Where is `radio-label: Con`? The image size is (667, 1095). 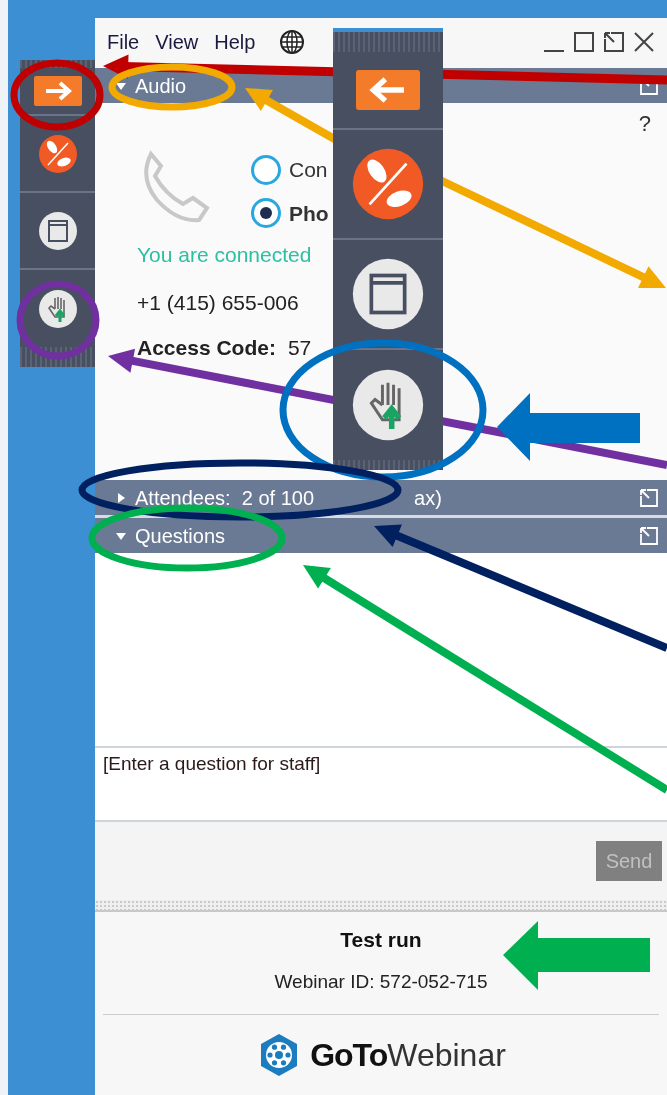
radio-label: Con is located at coordinates (308, 170).